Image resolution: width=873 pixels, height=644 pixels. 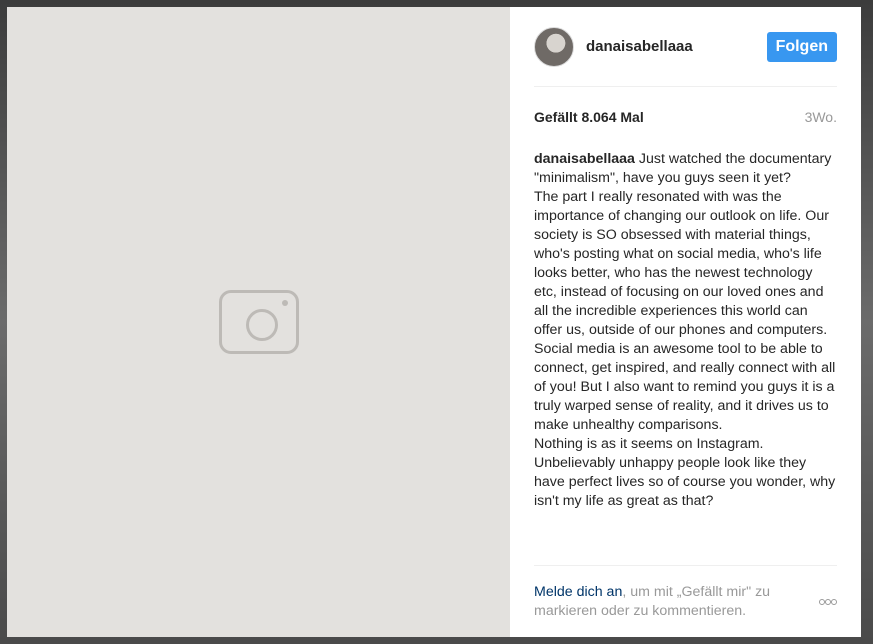 I want to click on post-header: danaisabellaaa Folgen, so click(x=685, y=47).